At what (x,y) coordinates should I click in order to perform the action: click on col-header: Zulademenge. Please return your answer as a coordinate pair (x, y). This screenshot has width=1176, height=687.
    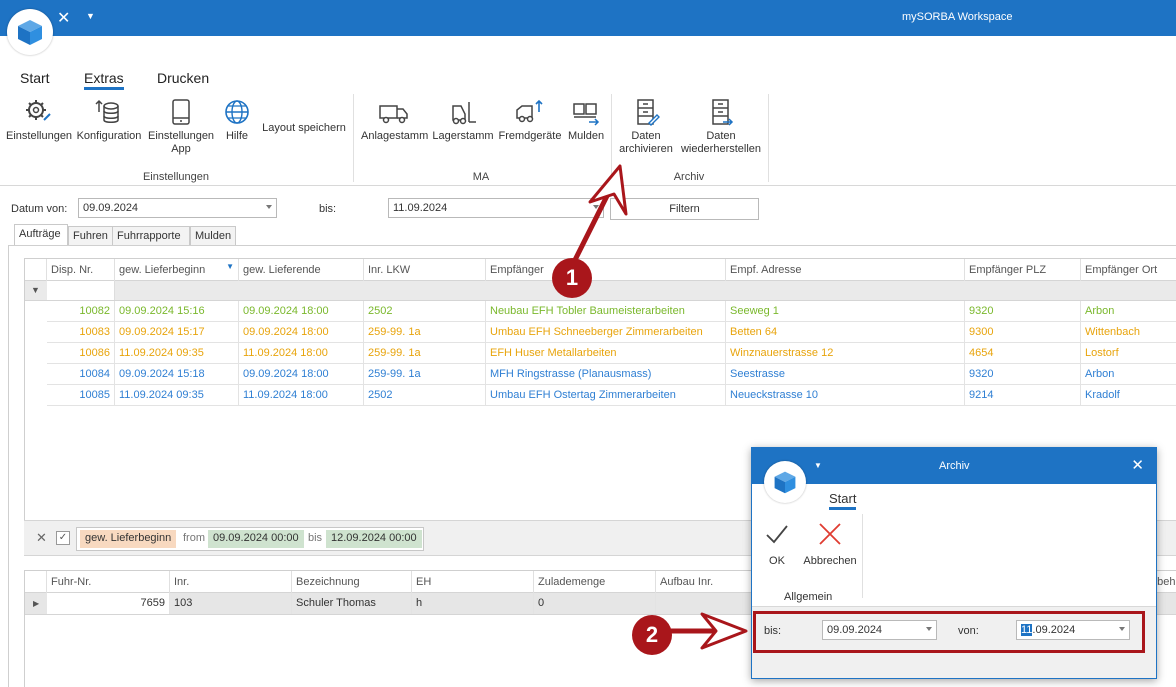
    Looking at the image, I should click on (595, 582).